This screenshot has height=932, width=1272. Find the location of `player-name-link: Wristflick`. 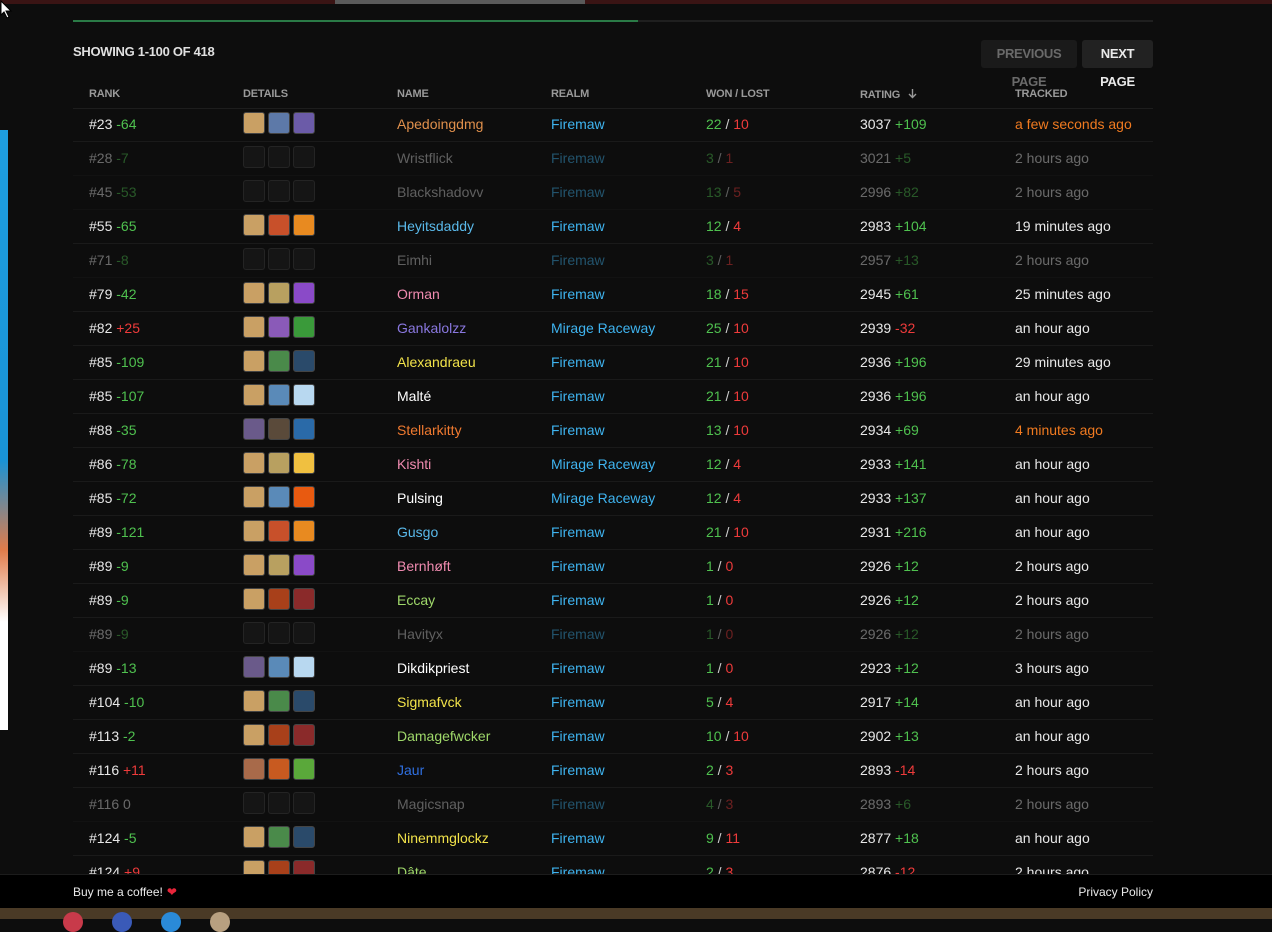

player-name-link: Wristflick is located at coordinates (425, 158).